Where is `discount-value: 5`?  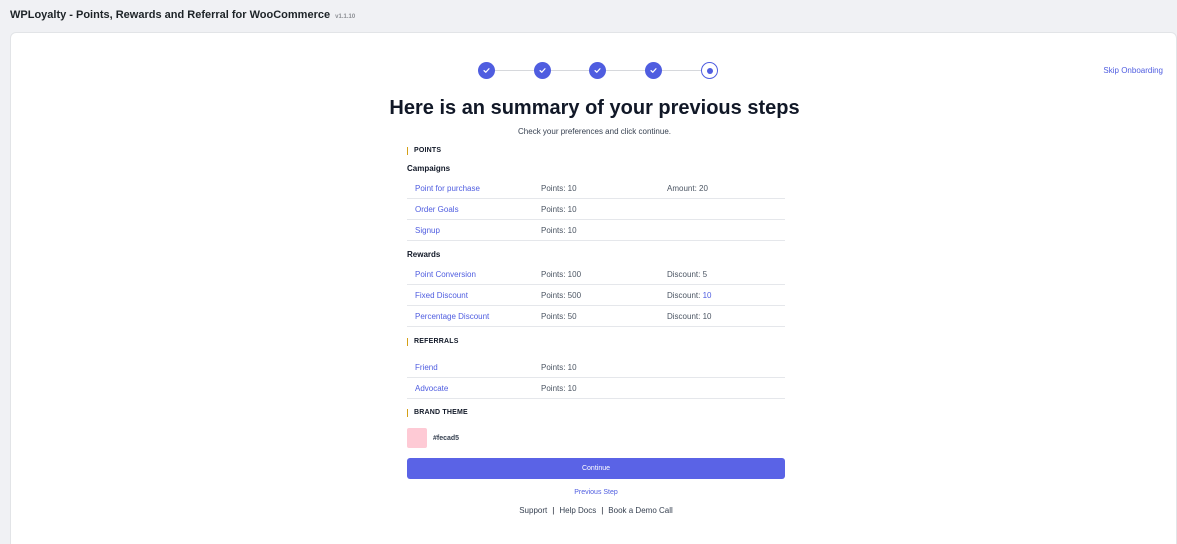
discount-value: 5 is located at coordinates (705, 274).